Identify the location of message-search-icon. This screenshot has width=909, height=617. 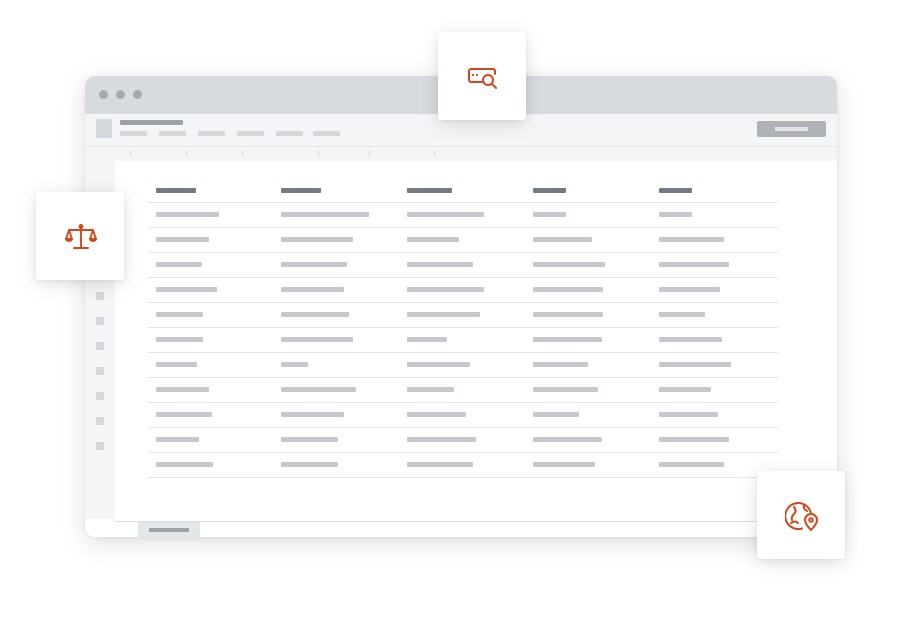
(482, 78).